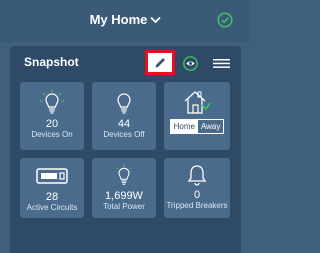 The width and height of the screenshot is (320, 253). What do you see at coordinates (52, 116) in the screenshot?
I see `devices-on-tile: 20 Devices On` at bounding box center [52, 116].